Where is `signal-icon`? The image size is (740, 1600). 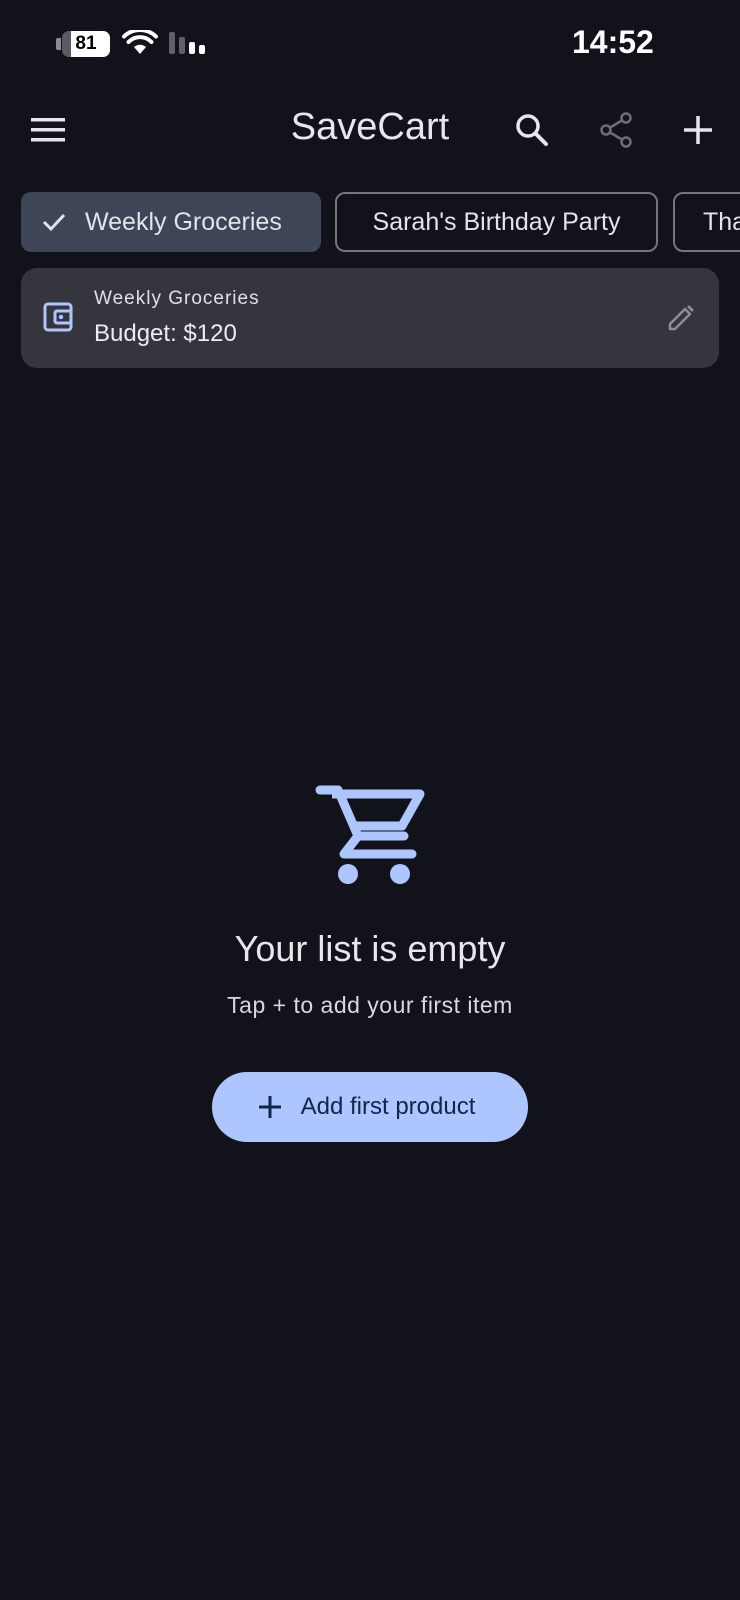
signal-icon is located at coordinates (187, 43).